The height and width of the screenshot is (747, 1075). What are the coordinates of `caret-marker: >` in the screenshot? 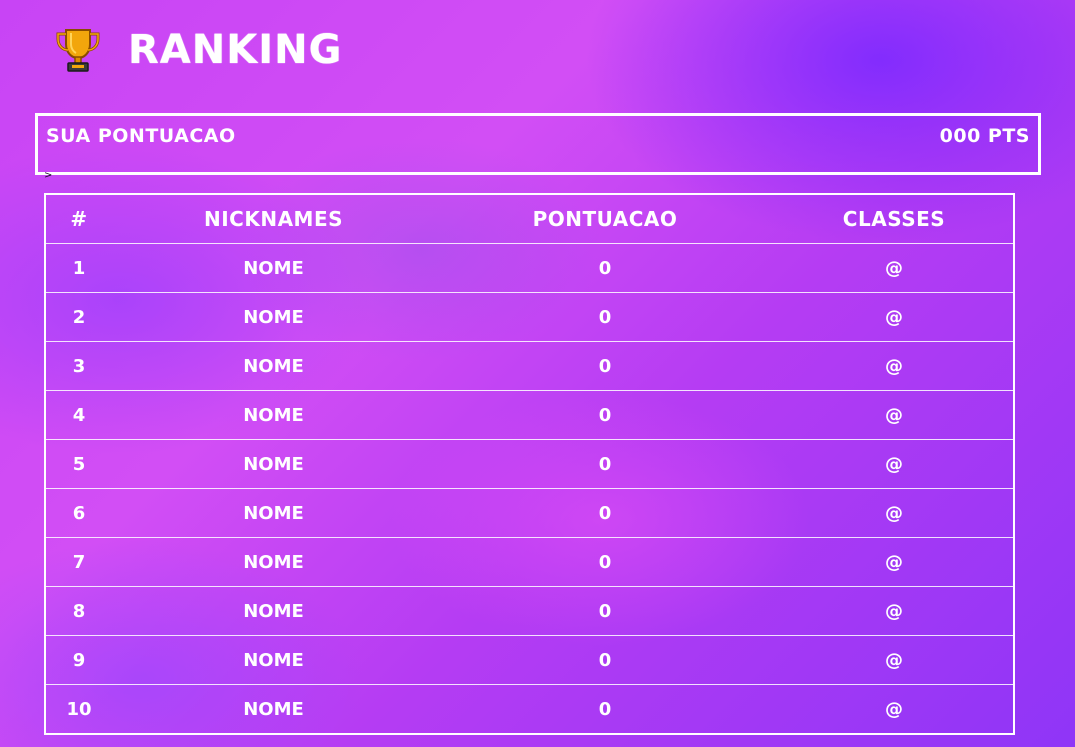 It's located at (48, 175).